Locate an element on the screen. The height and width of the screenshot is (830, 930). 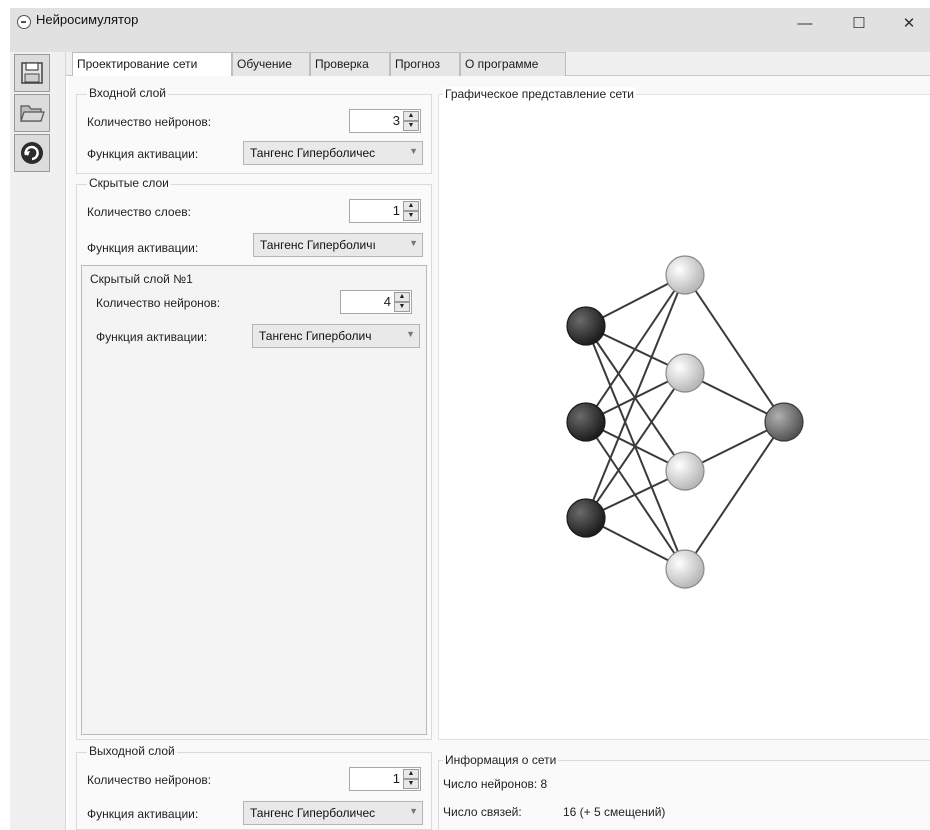
neuron-count-text: Число нейронов: 8 is located at coordinates (495, 784).